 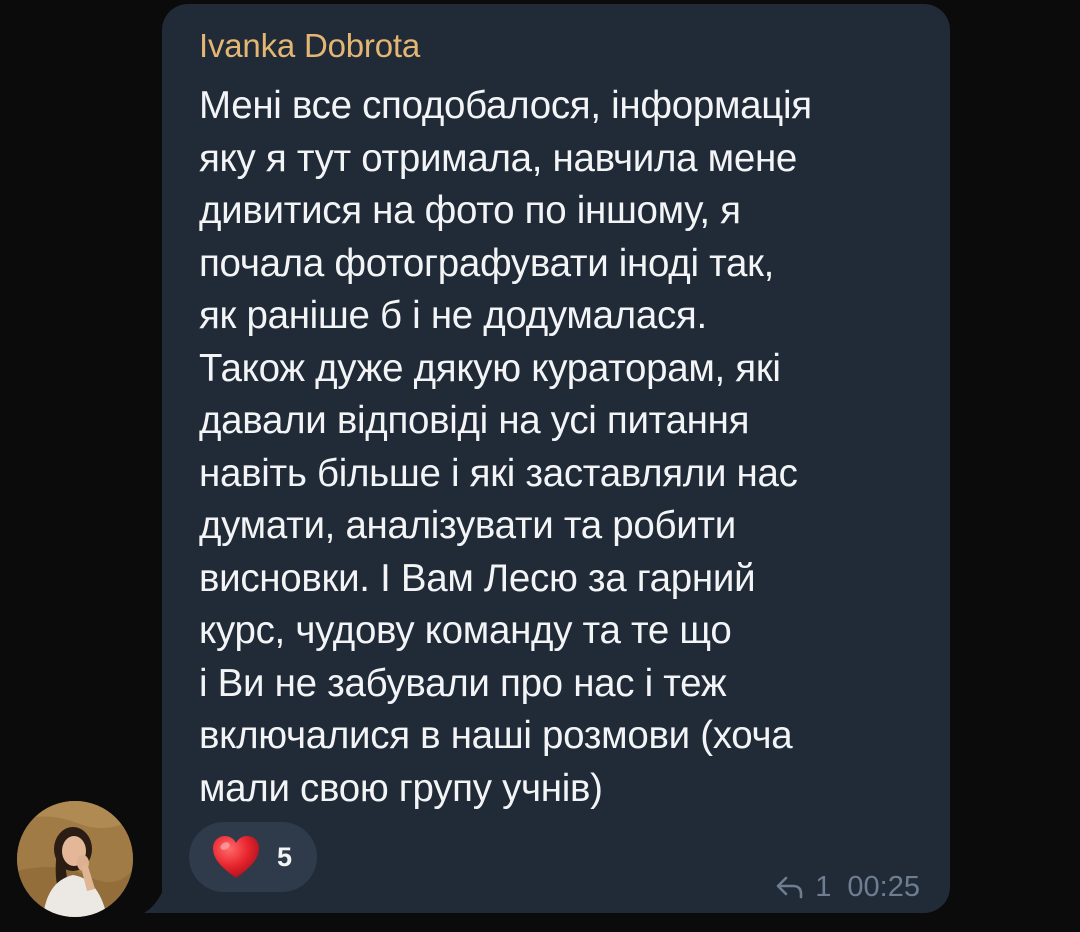 What do you see at coordinates (490, 368) in the screenshot?
I see `message-line: Також дуже дякую кураторам, які` at bounding box center [490, 368].